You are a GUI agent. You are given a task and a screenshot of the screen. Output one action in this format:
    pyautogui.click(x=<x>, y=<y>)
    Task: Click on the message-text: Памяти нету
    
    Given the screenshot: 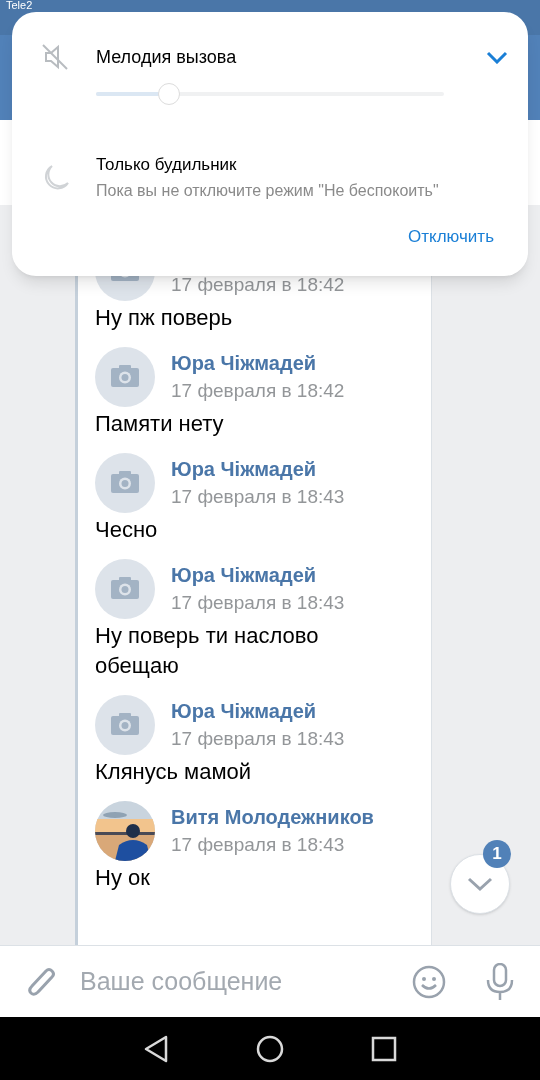 What is the action you would take?
    pyautogui.click(x=160, y=424)
    